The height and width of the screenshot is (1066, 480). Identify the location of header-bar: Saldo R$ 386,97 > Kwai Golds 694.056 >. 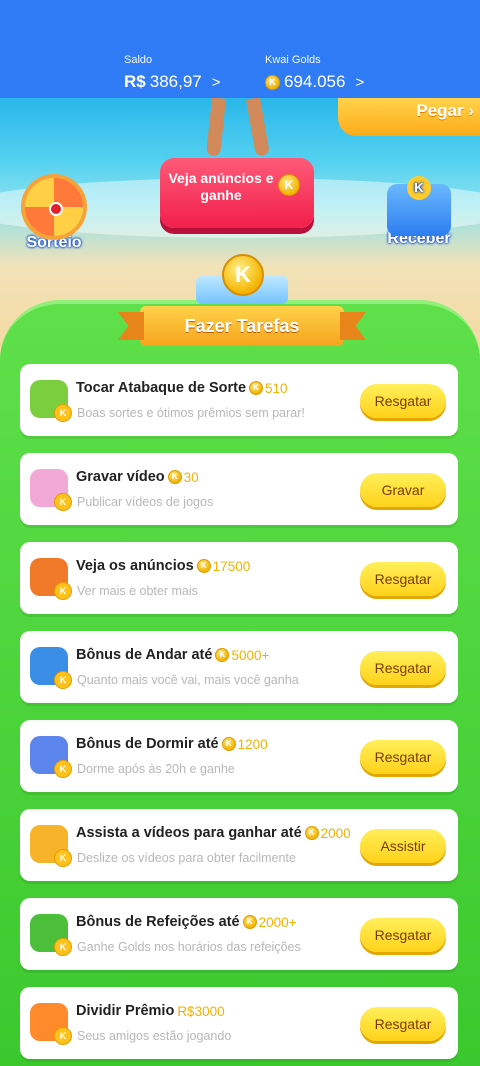
(240, 49).